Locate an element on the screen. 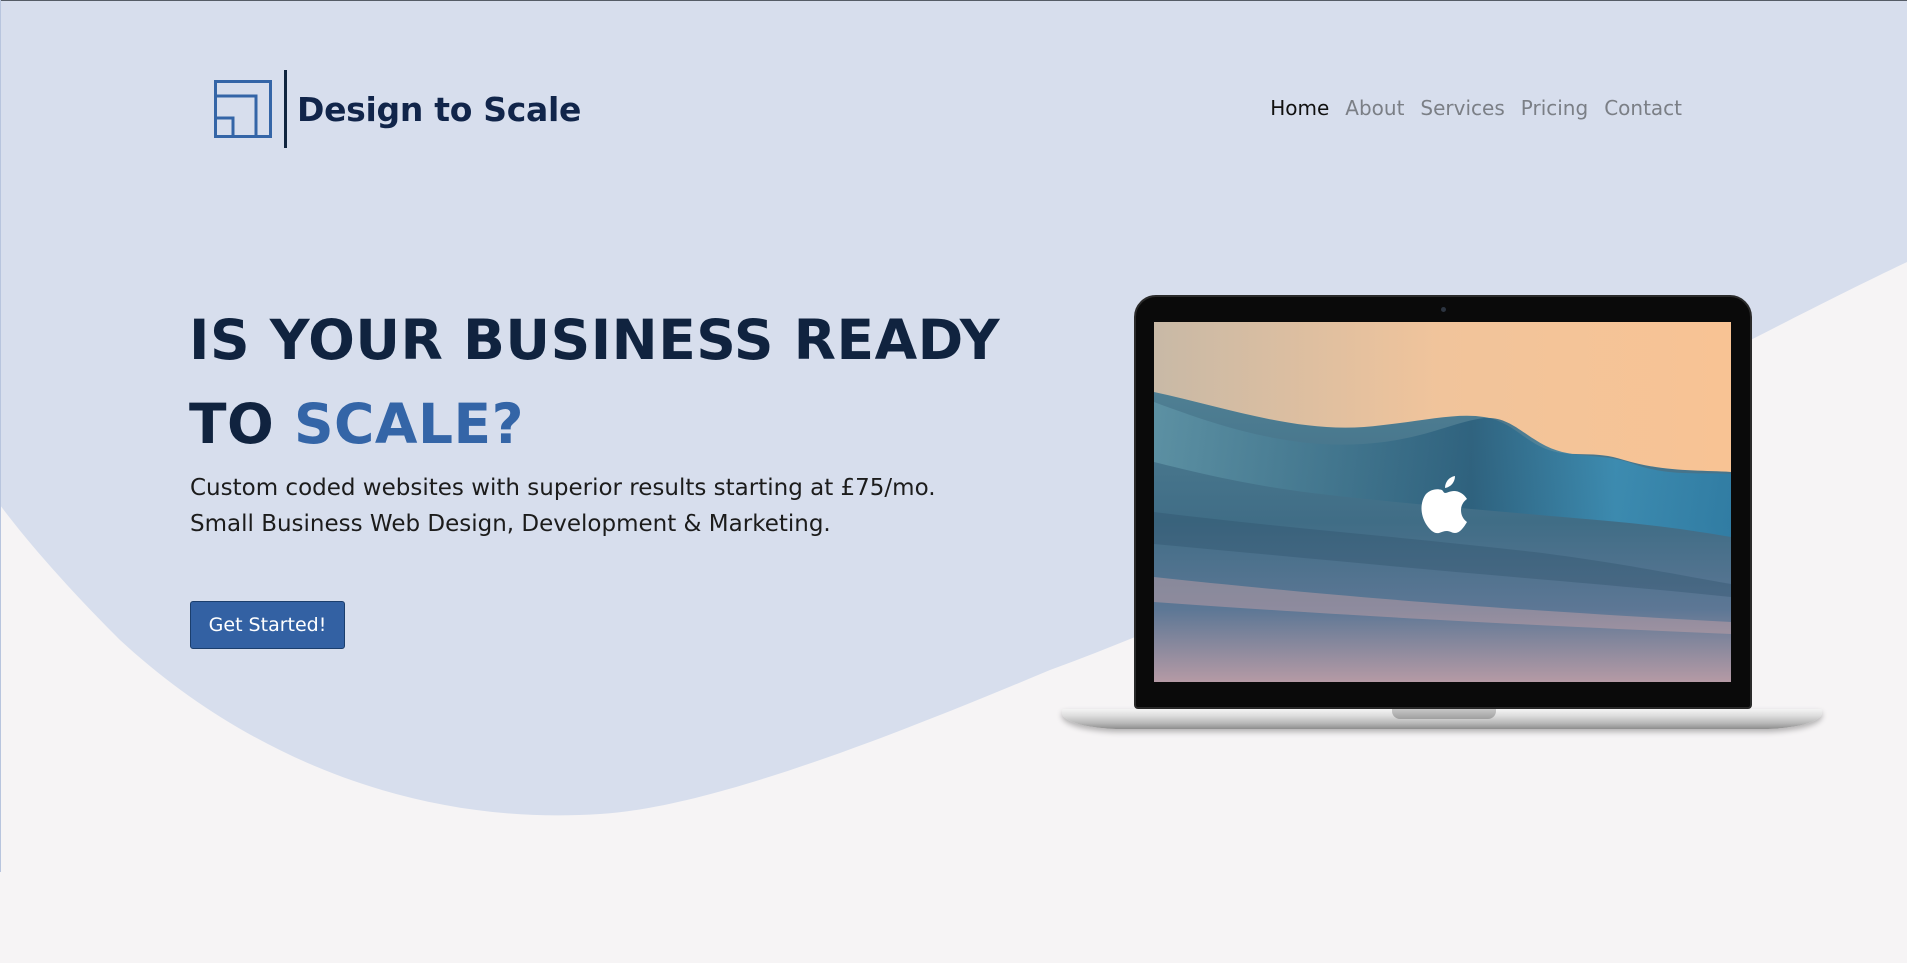 This screenshot has height=963, width=1907. window-left-edge is located at coordinates (0, 436).